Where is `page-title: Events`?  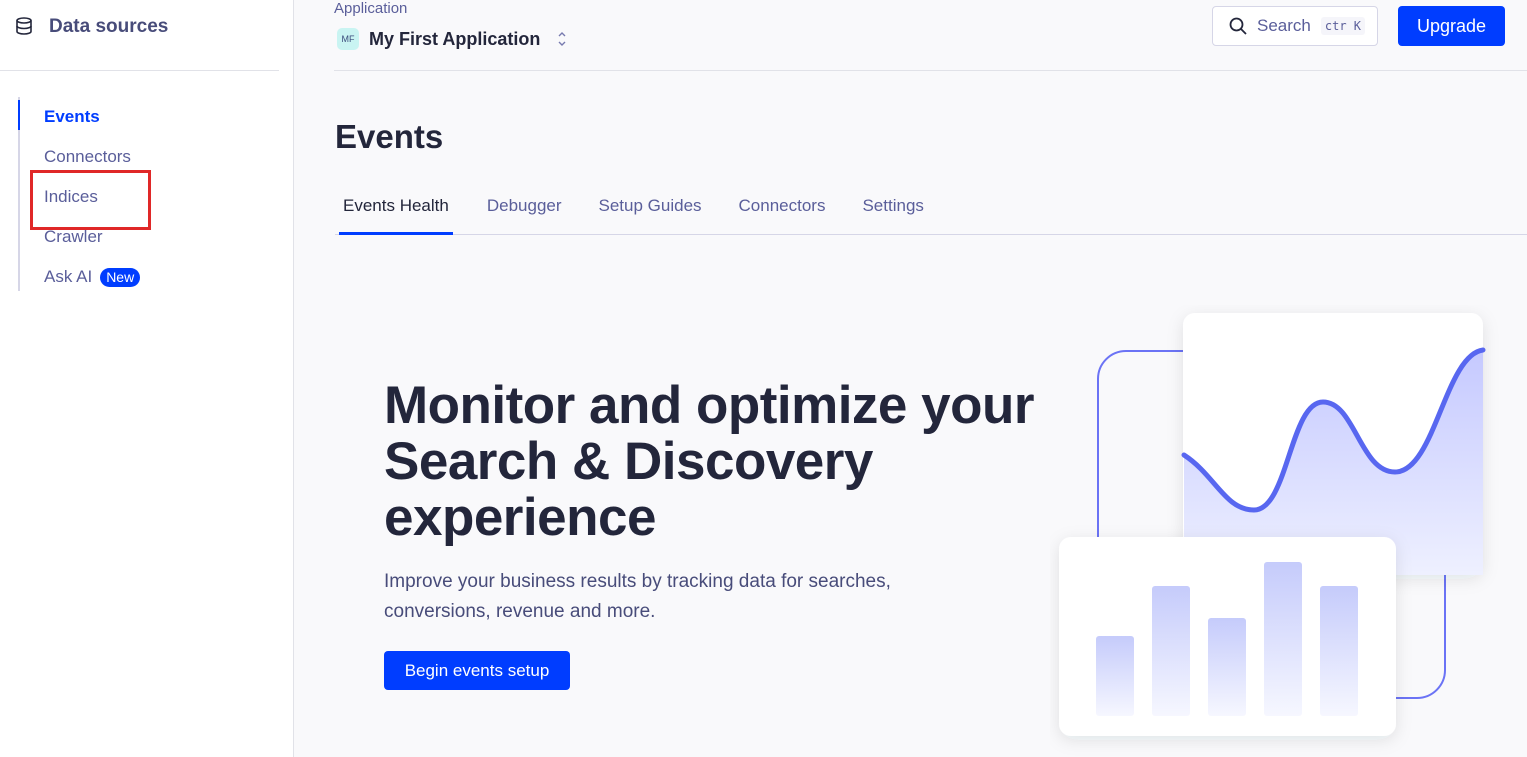
page-title: Events is located at coordinates (389, 136).